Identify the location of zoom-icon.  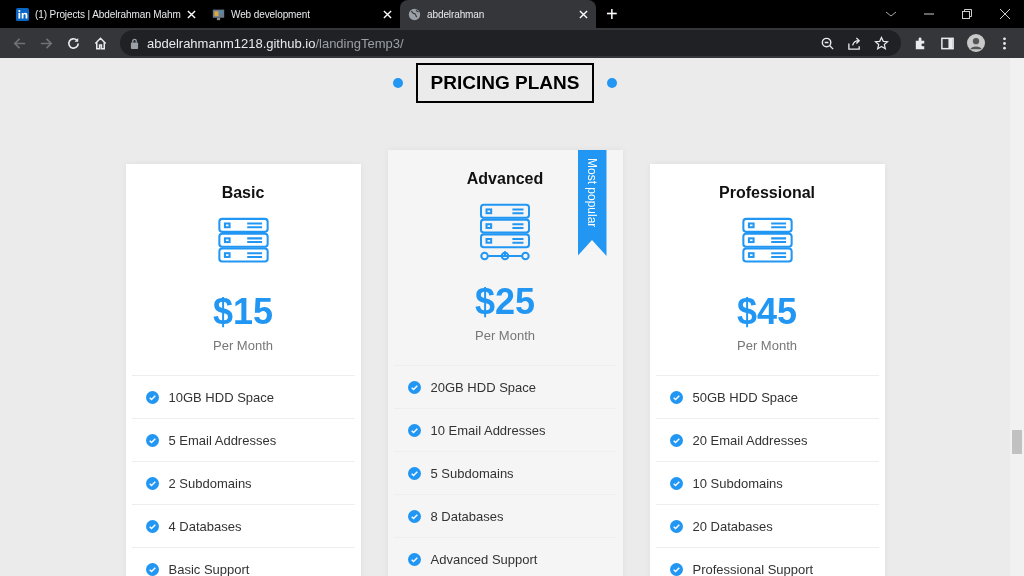
(827, 43).